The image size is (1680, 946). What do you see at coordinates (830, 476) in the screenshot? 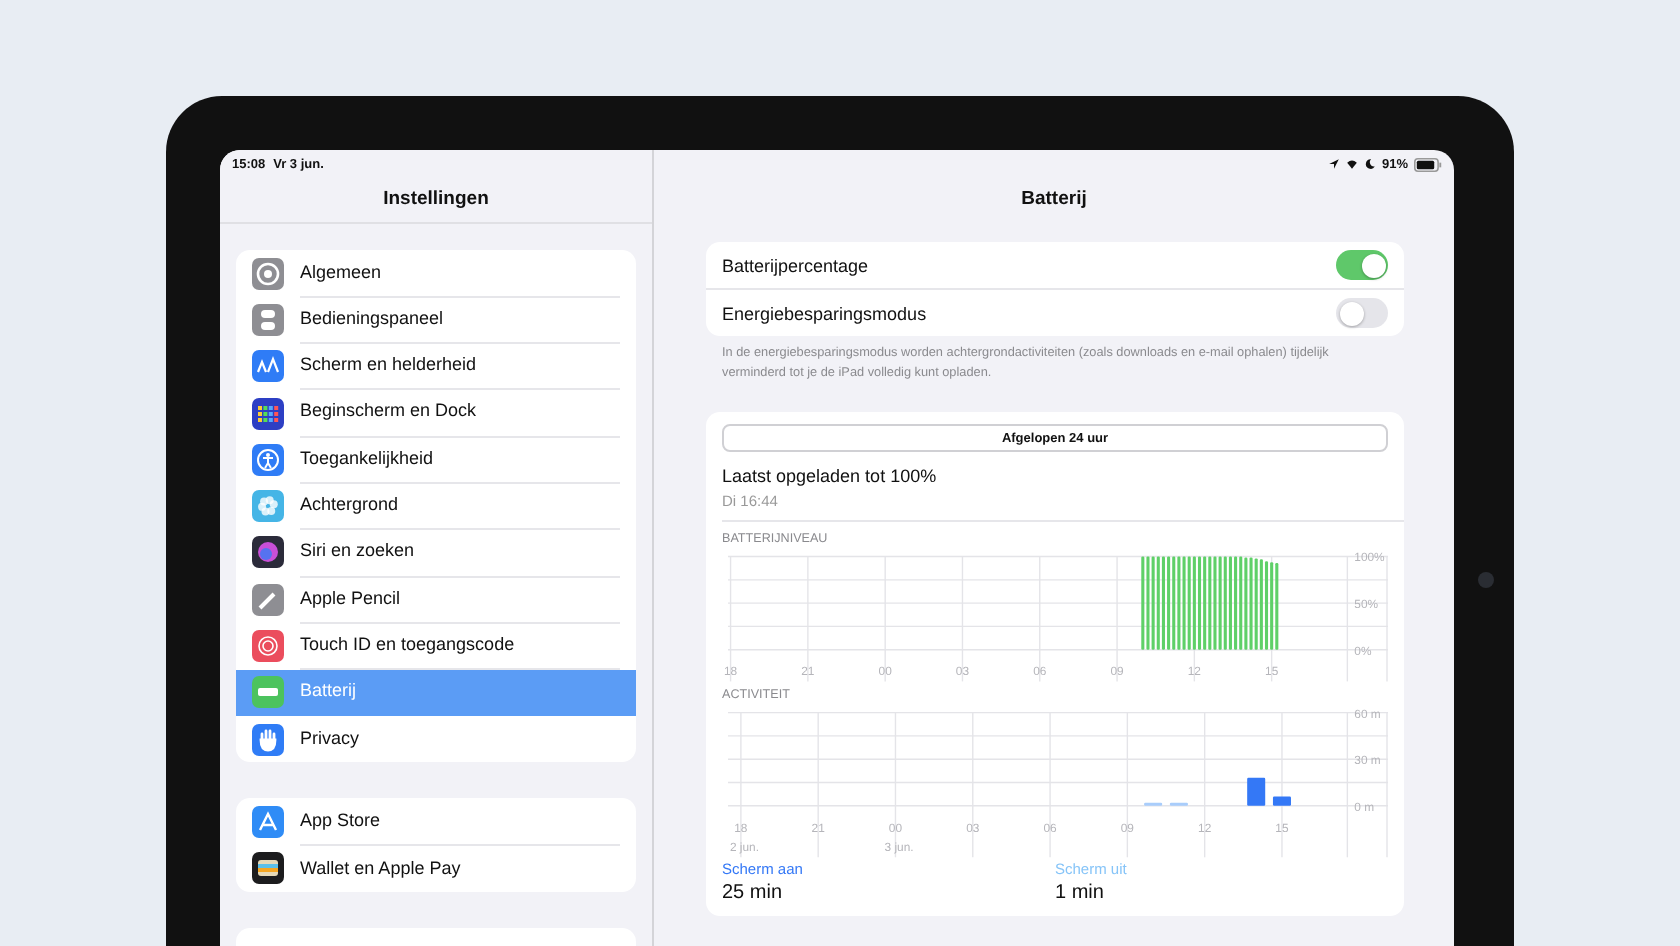
I see `last-charged-label: Laatst opgeladen tot 100%` at bounding box center [830, 476].